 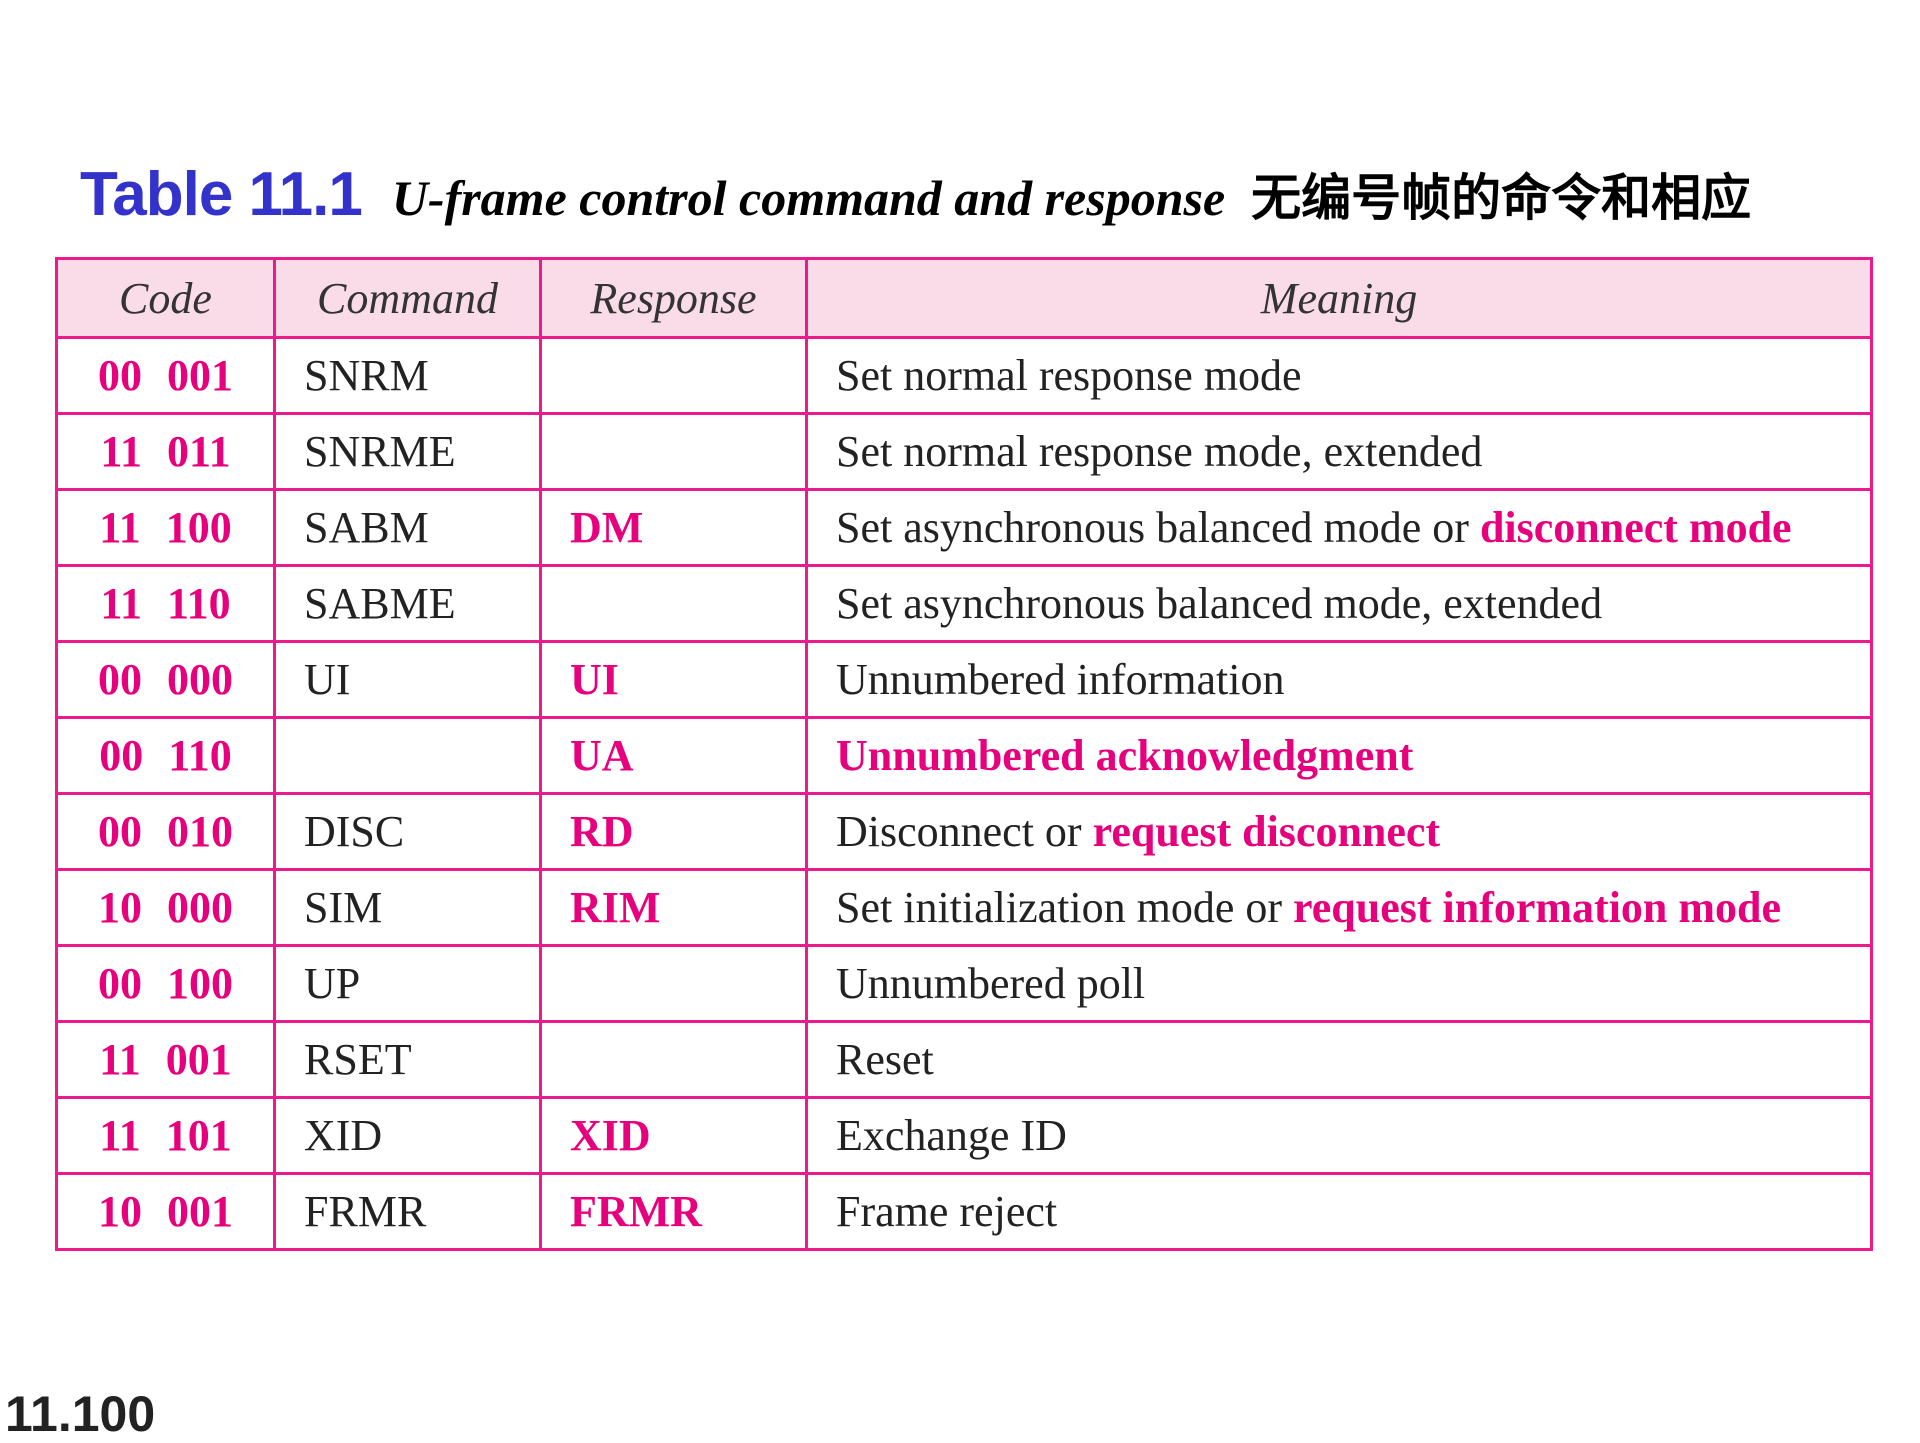 I want to click on table-row: 00 001 SNRM Set normal response mode, so click(x=964, y=375).